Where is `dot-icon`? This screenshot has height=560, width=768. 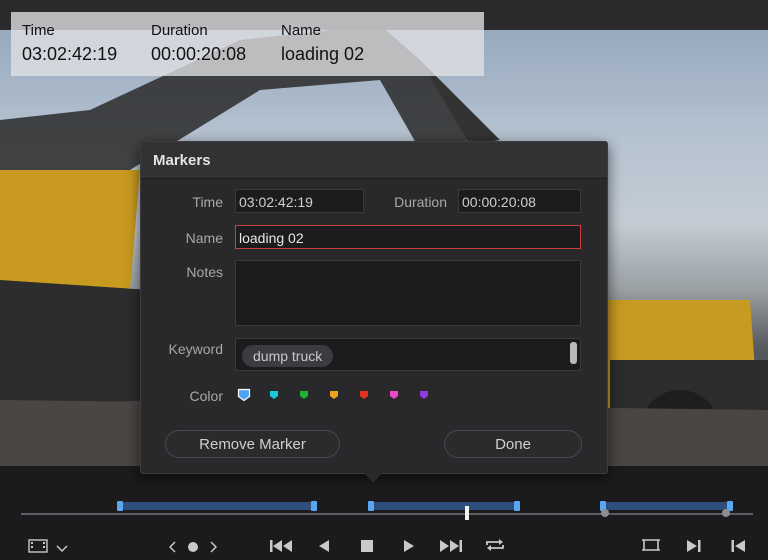 dot-icon is located at coordinates (193, 547).